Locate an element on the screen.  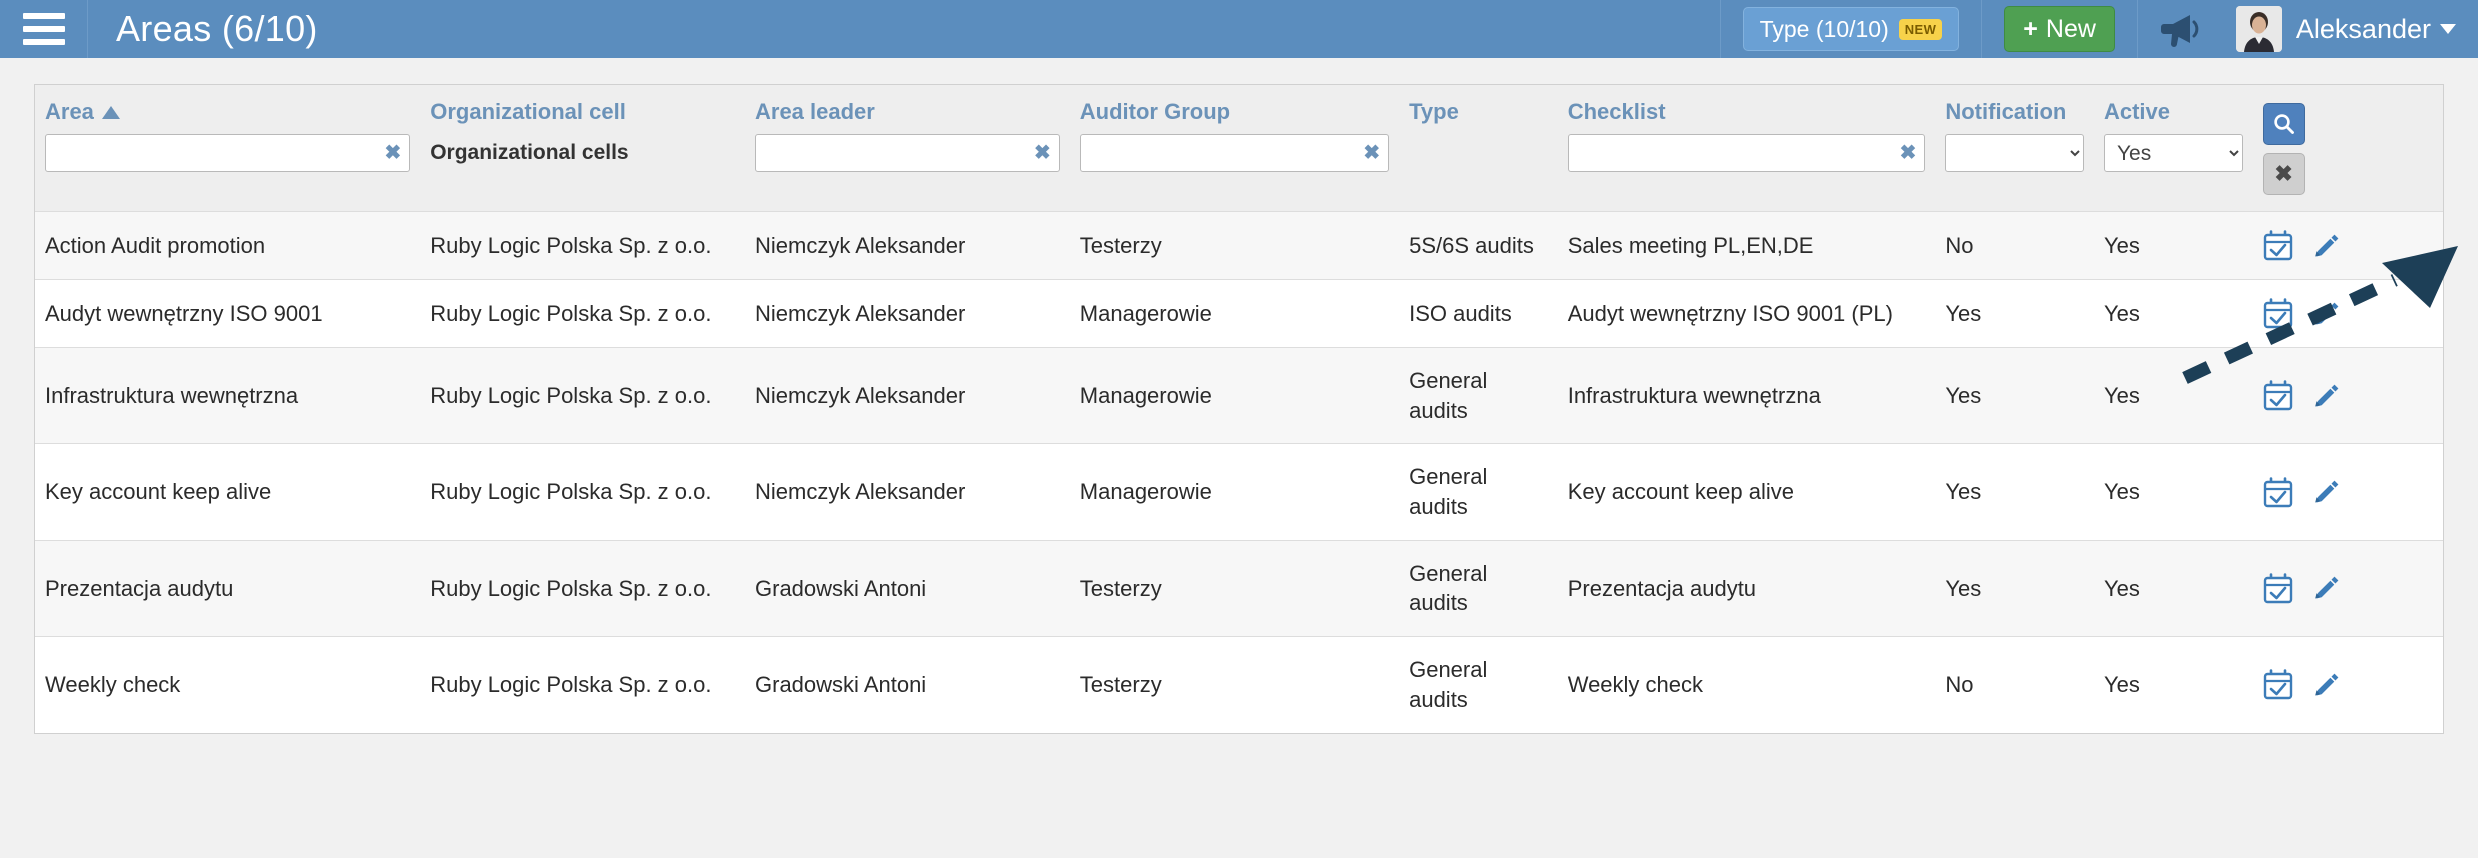
col-notification-header: Notification is located at coordinates (2014, 112).